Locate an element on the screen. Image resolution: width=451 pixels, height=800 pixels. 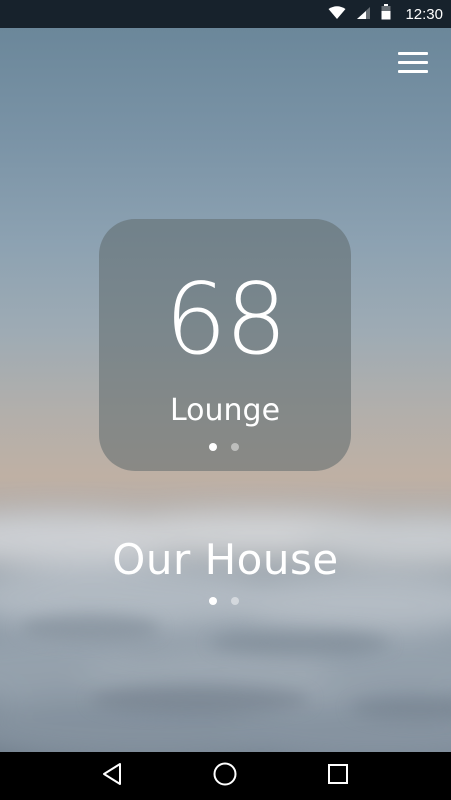
room-page-indicator is located at coordinates (224, 447).